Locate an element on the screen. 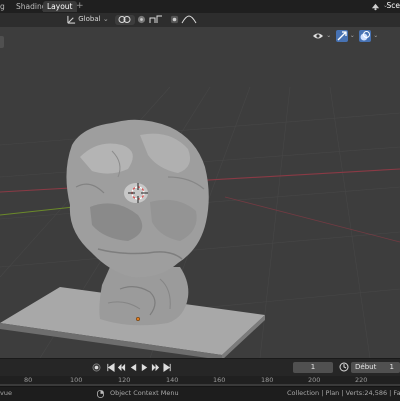 This screenshot has height=401, width=400. snap-element-dropdown is located at coordinates (156, 20).